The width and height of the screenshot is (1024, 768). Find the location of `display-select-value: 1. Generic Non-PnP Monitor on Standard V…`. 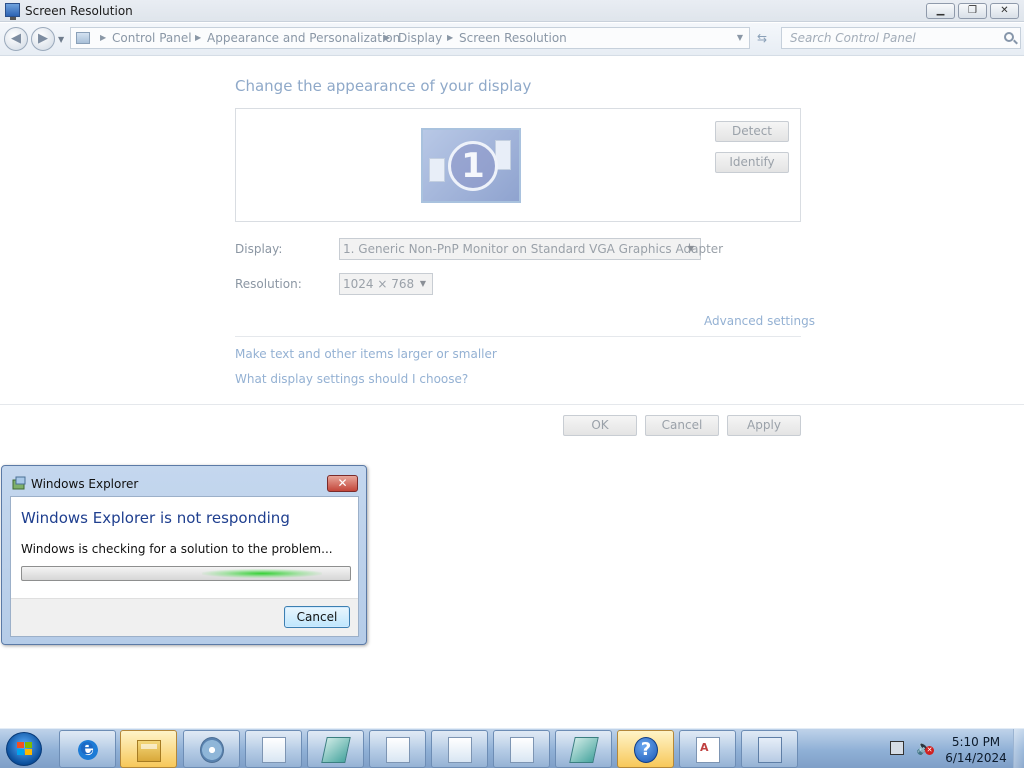

display-select-value: 1. Generic Non-PnP Monitor on Standard V… is located at coordinates (533, 249).